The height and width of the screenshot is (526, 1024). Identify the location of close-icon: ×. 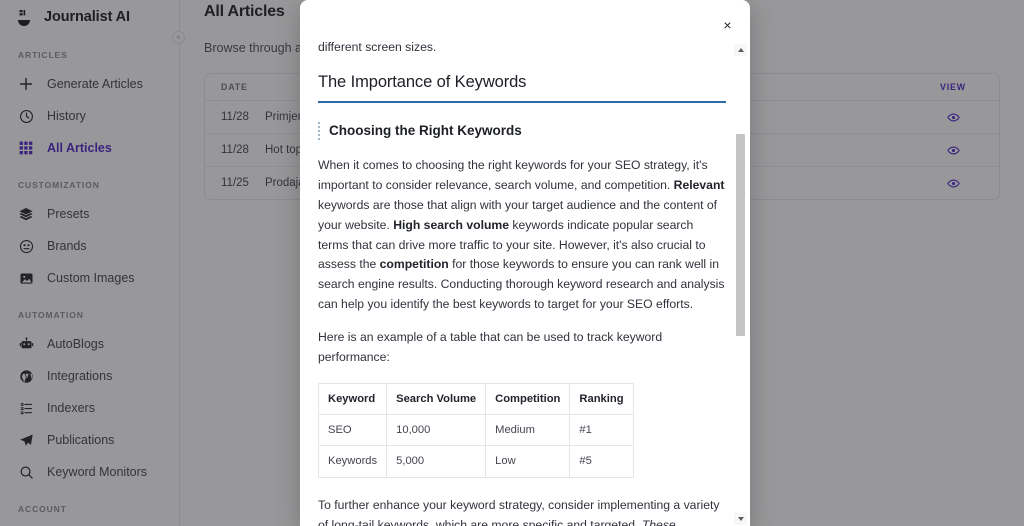
(727, 24).